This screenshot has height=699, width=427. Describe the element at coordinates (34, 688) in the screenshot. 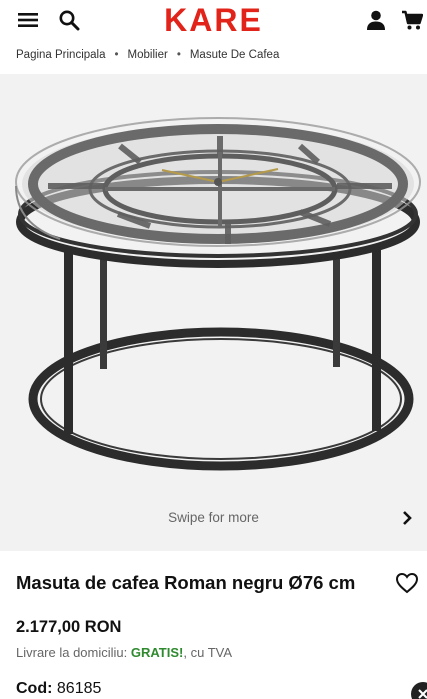

I see `product-code-label: Cod:` at that location.